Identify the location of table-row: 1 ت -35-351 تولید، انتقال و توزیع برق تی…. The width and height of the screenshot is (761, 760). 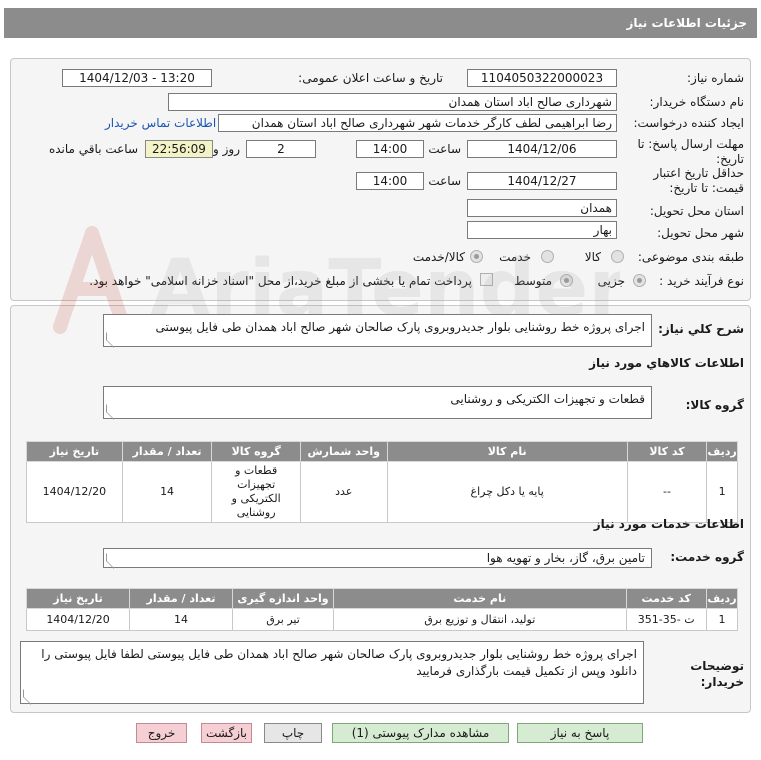
(382, 619).